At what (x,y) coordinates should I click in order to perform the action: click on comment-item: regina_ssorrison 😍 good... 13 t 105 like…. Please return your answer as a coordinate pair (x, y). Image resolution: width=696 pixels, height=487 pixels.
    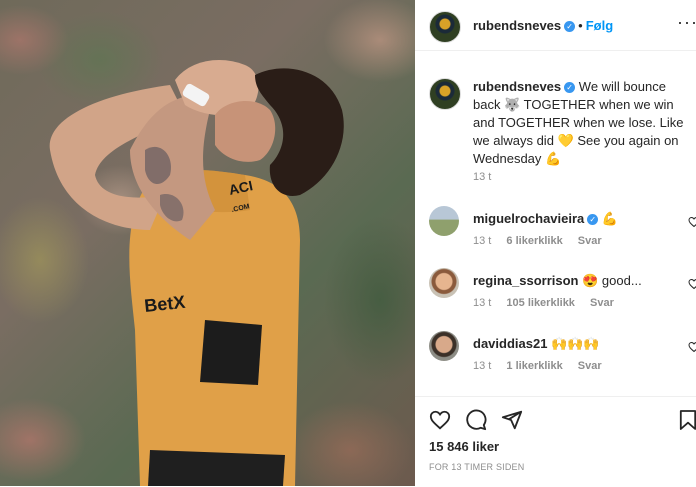
    Looking at the image, I should click on (562, 293).